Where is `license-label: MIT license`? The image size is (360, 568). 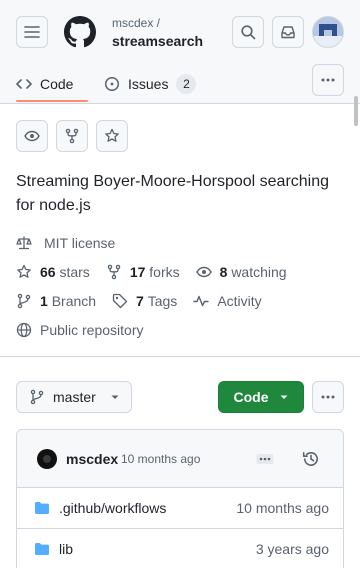 license-label: MIT license is located at coordinates (80, 243).